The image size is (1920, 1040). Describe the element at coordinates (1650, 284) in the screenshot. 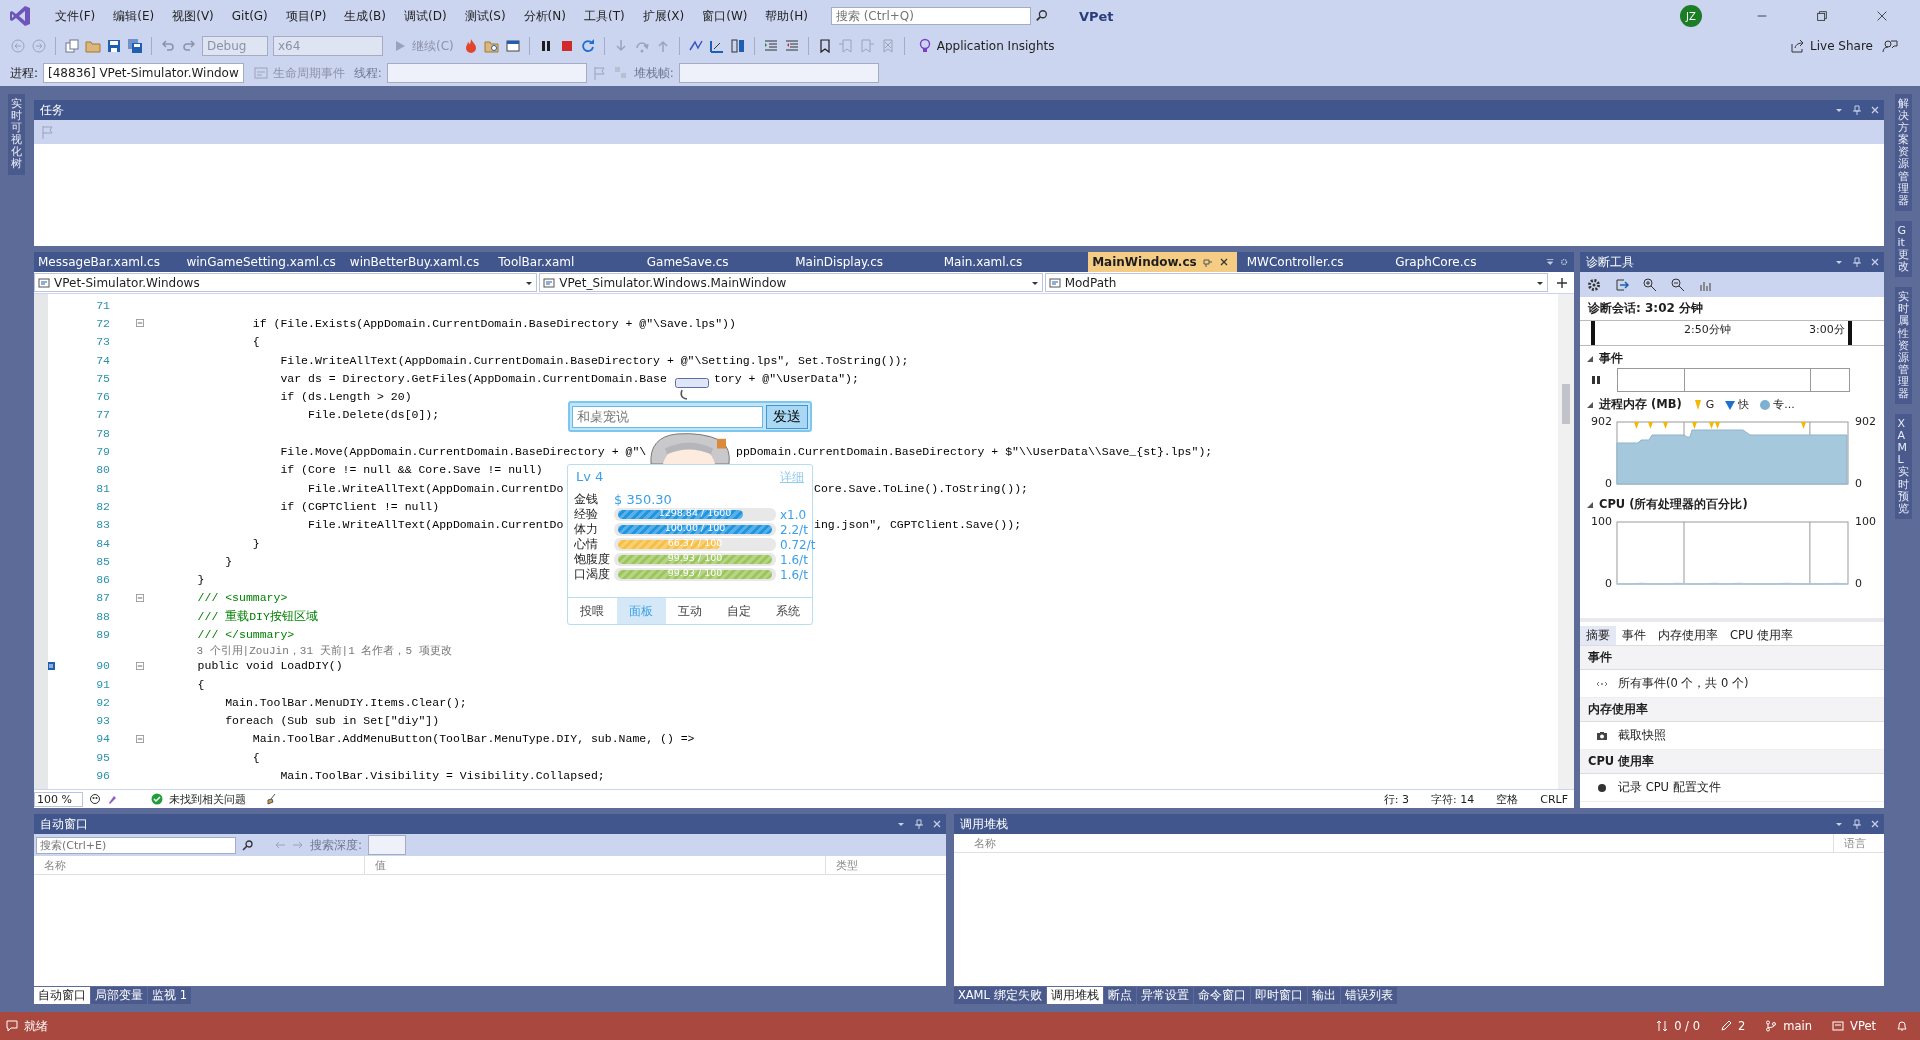

I see `zoom-in-icon` at that location.